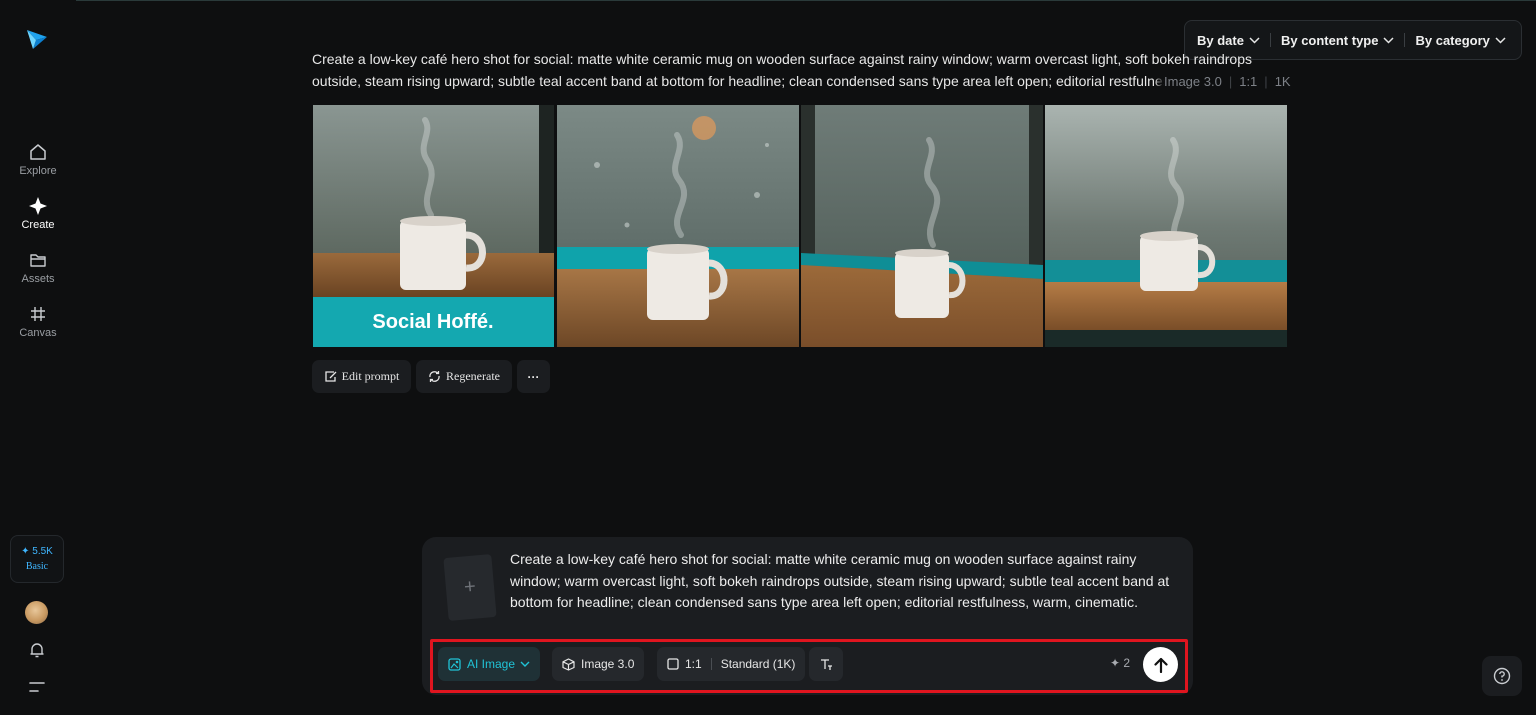 The width and height of the screenshot is (1536, 715). What do you see at coordinates (38, 321) in the screenshot?
I see `sidebar-item-canvas: Canvas` at bounding box center [38, 321].